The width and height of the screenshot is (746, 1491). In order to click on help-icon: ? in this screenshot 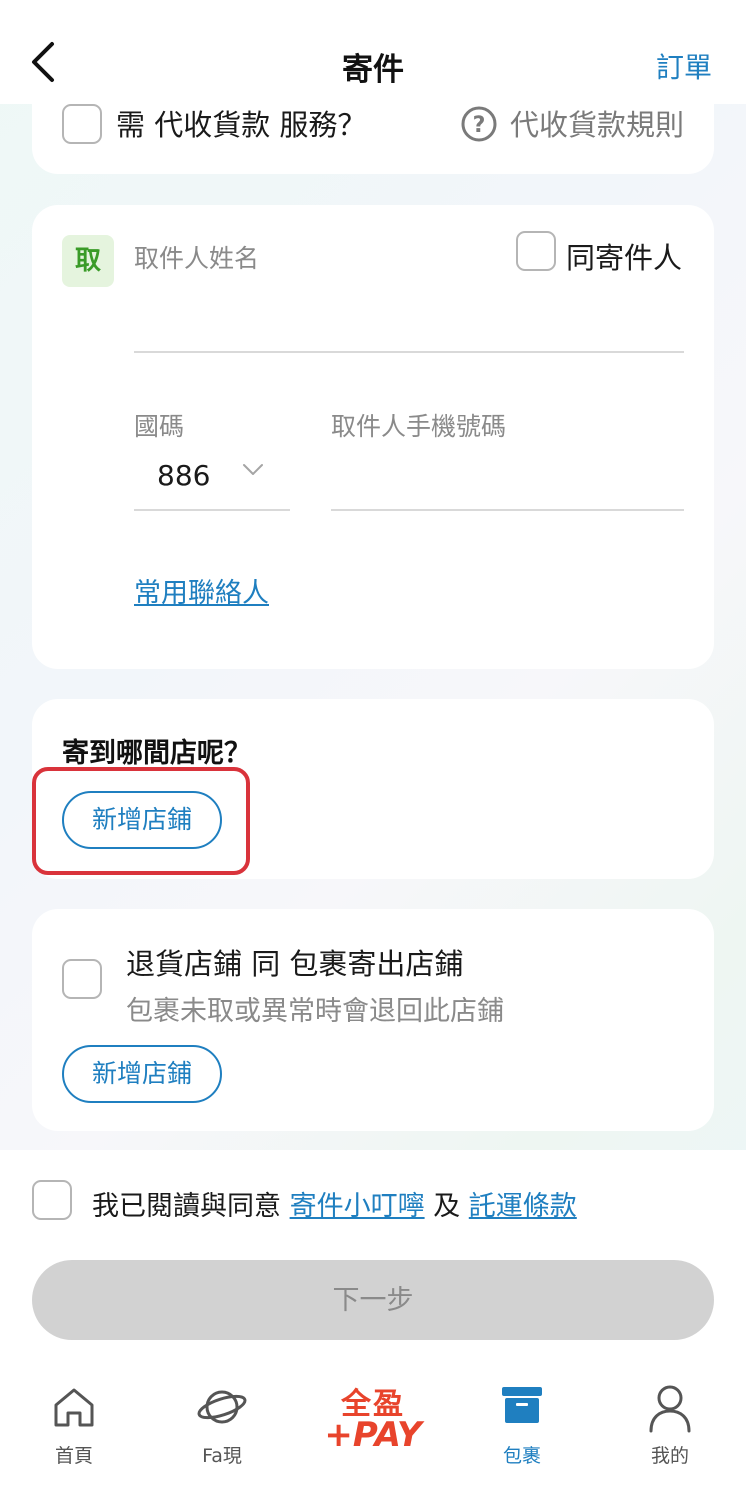, I will do `click(479, 124)`.